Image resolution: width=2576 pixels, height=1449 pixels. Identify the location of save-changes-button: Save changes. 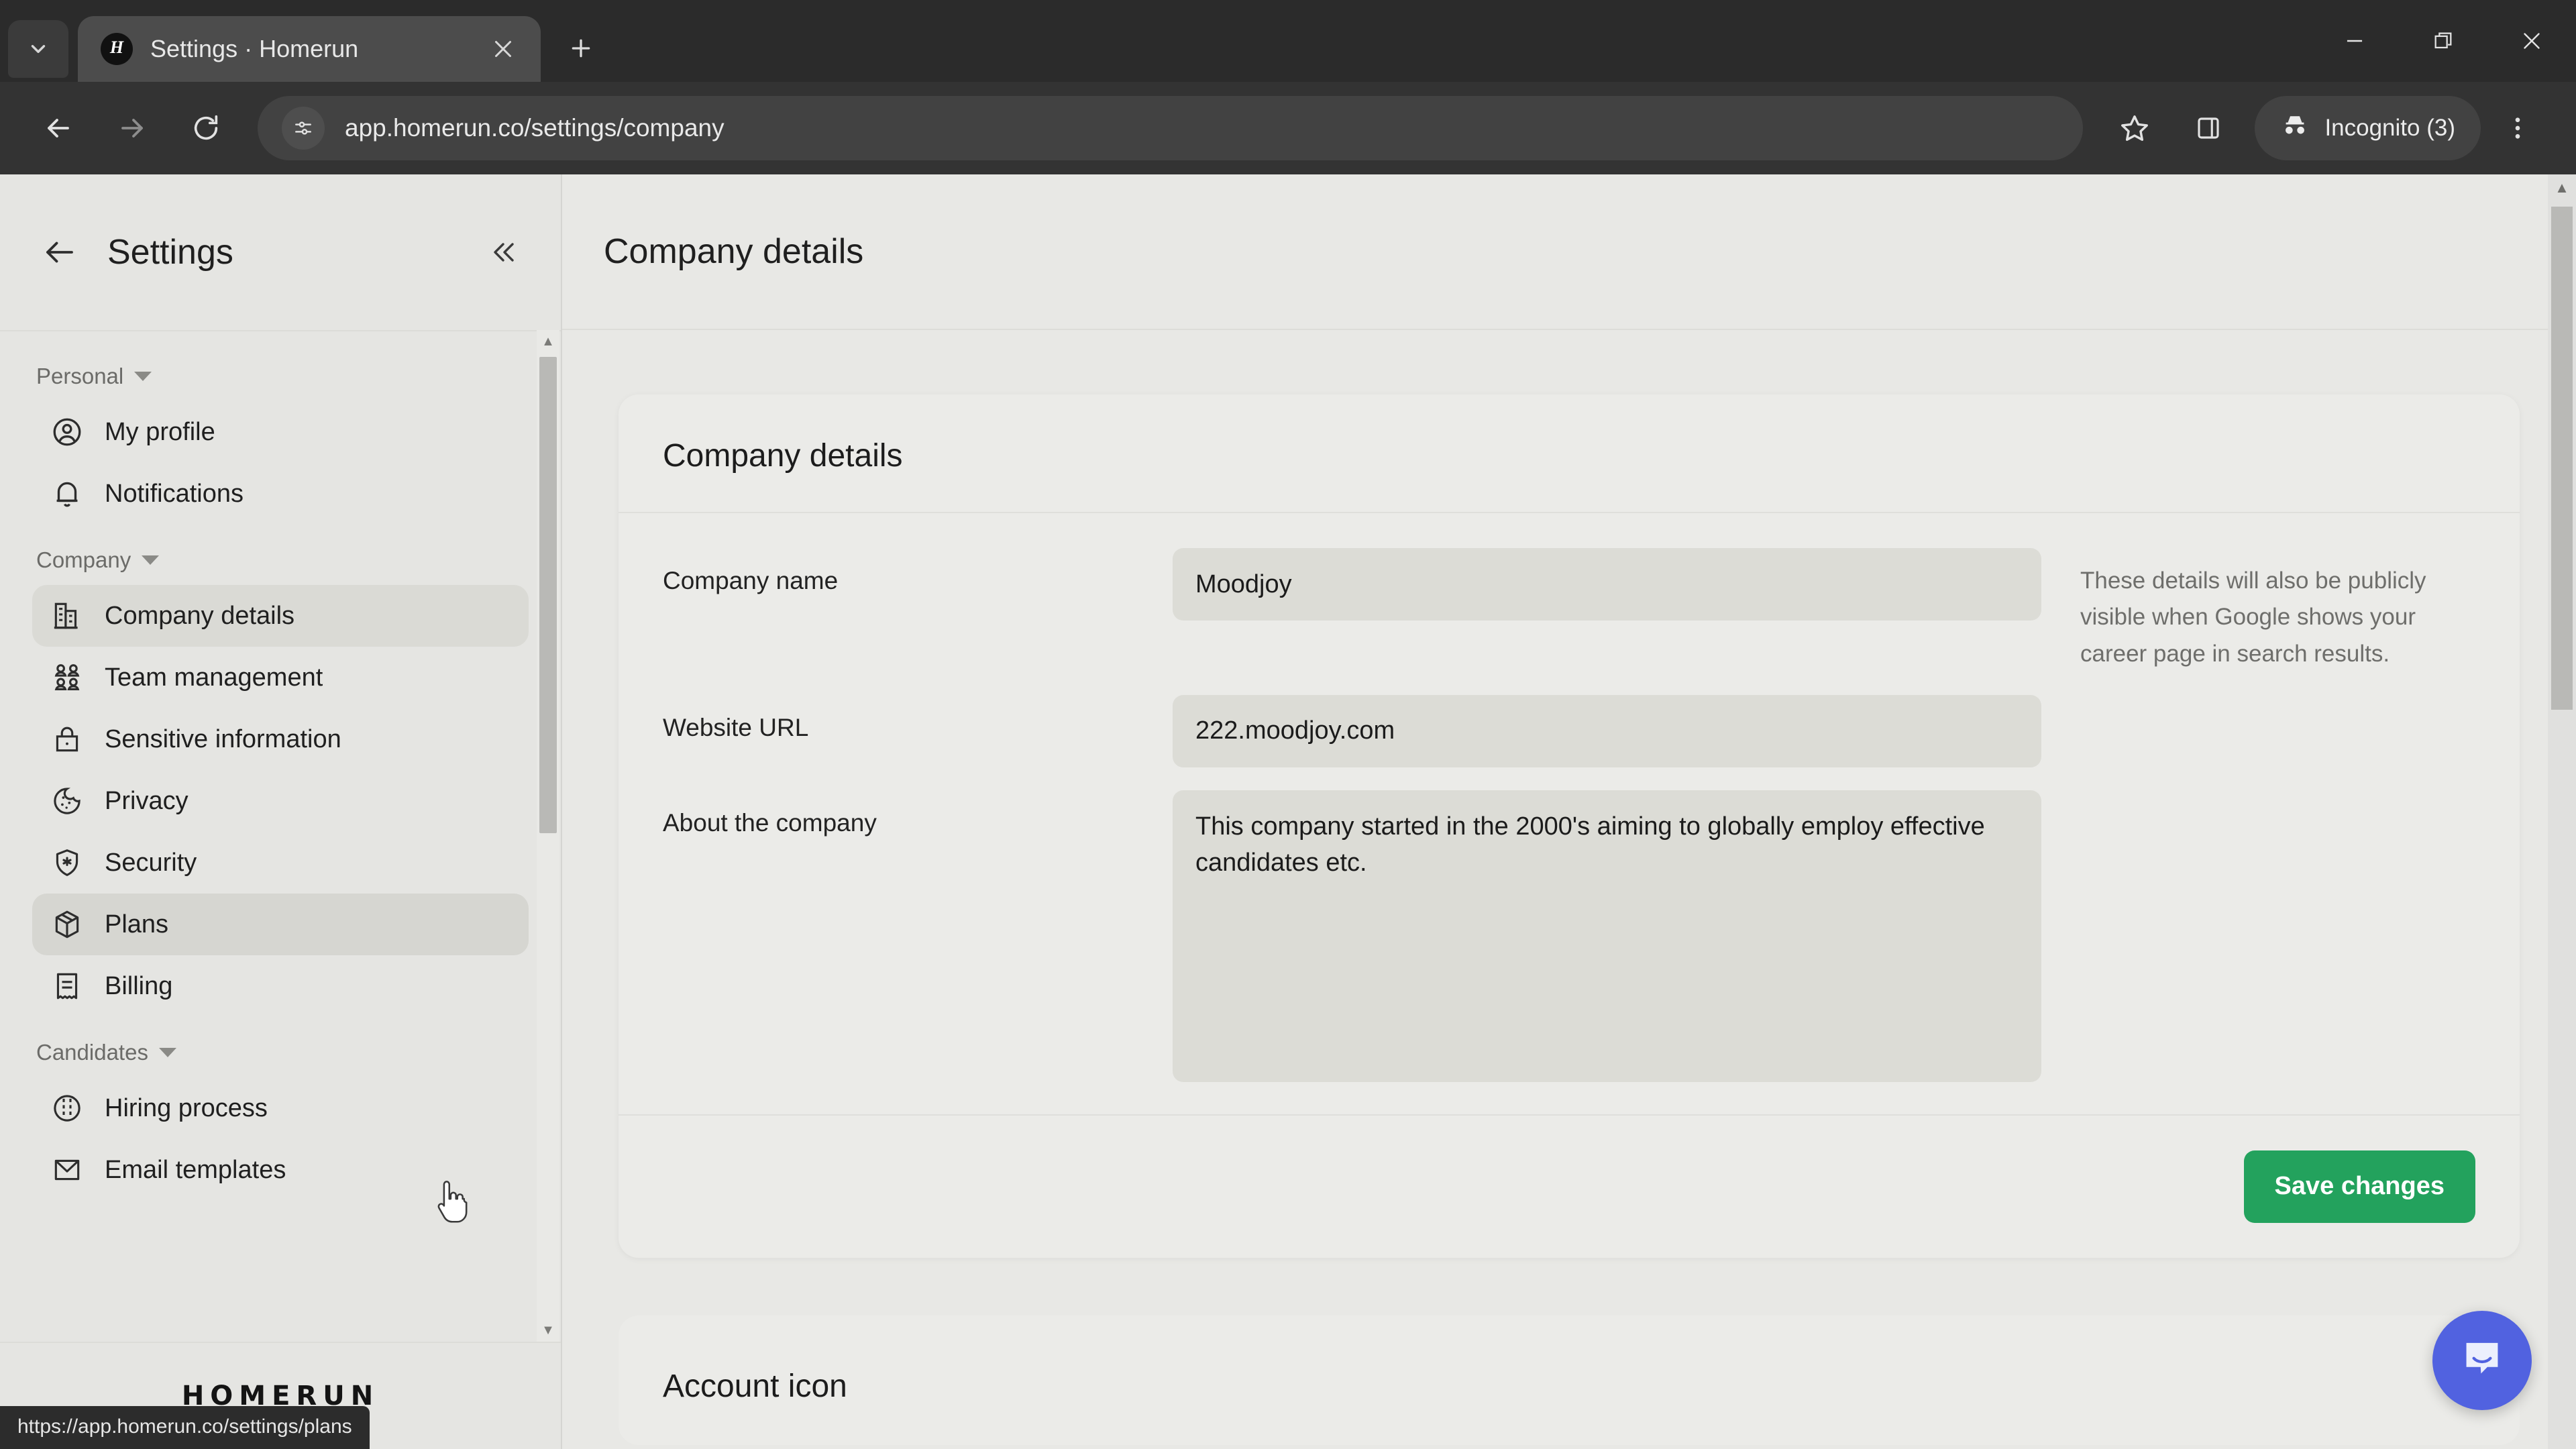
(2359, 1186).